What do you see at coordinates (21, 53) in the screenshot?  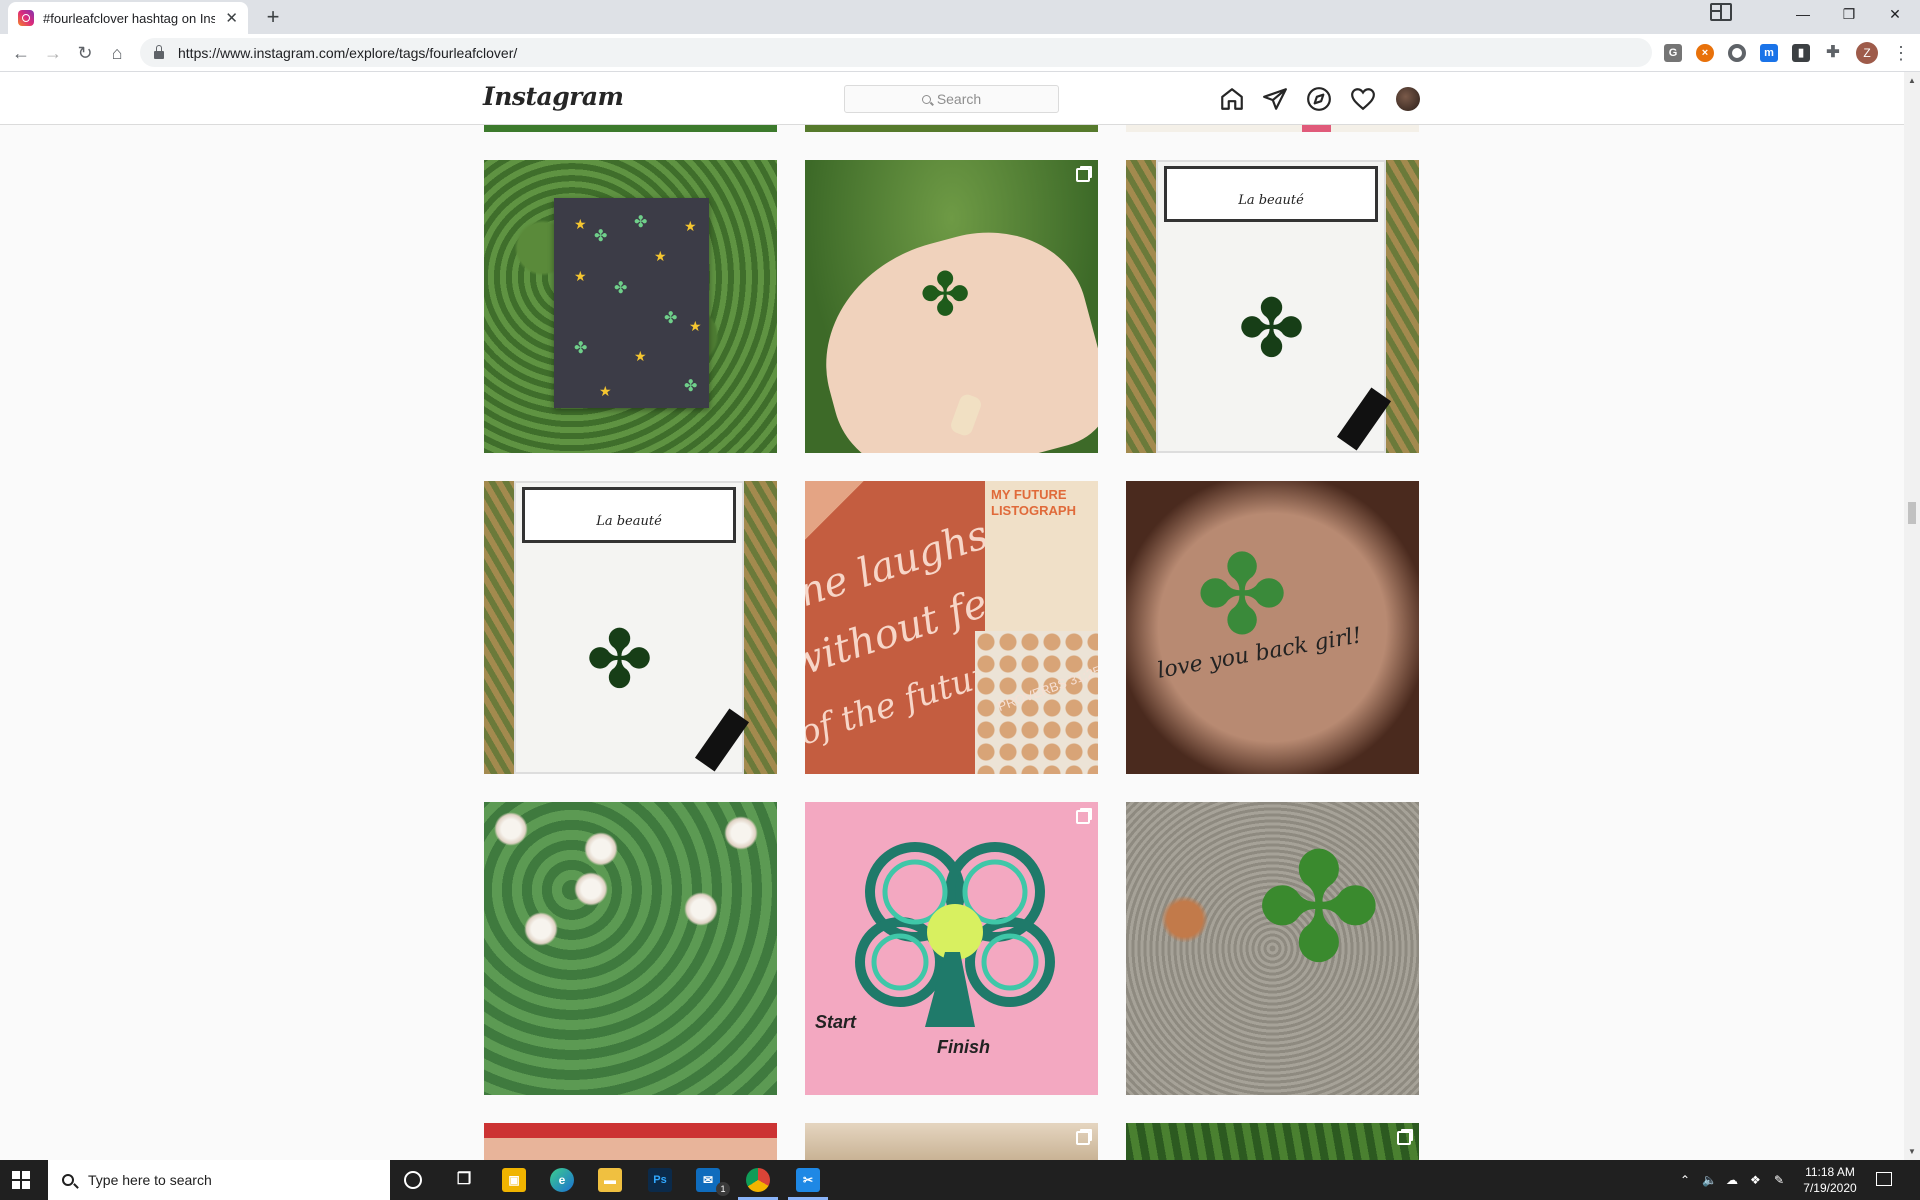 I see `back-icon: ←` at bounding box center [21, 53].